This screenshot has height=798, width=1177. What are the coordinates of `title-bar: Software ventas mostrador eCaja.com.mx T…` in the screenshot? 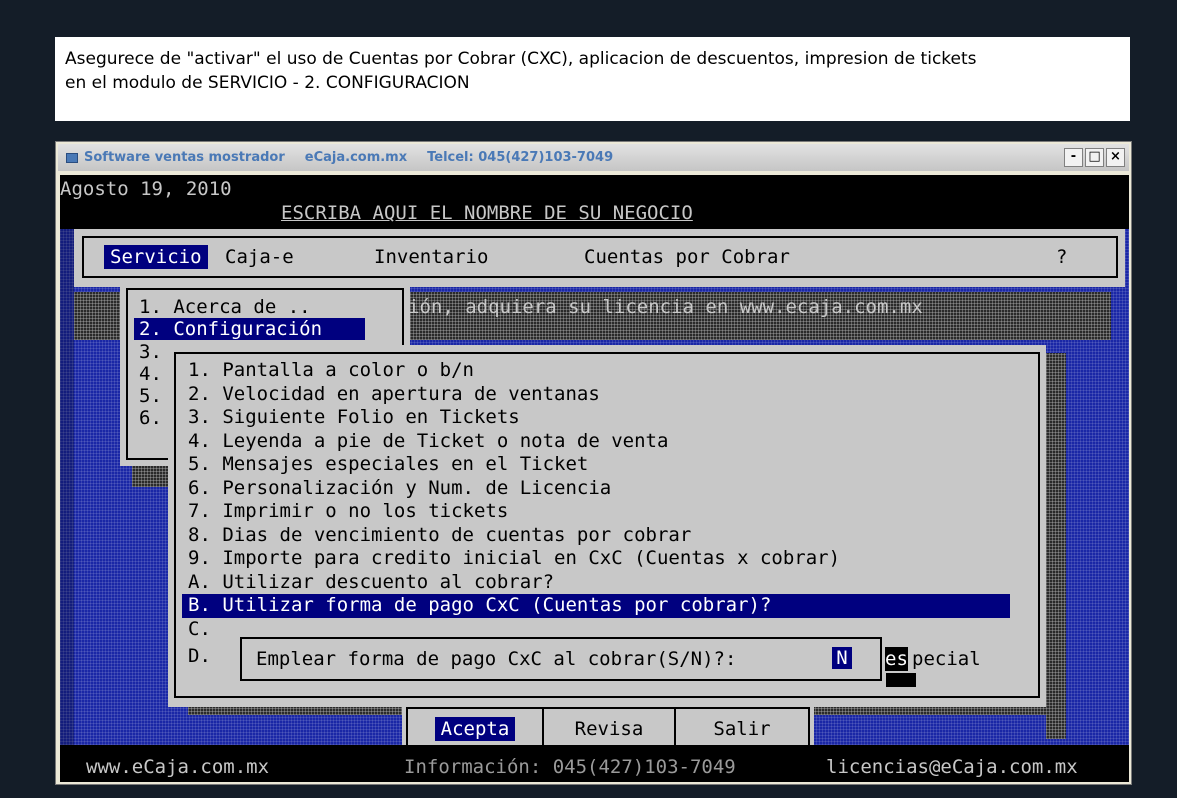 It's located at (593, 157).